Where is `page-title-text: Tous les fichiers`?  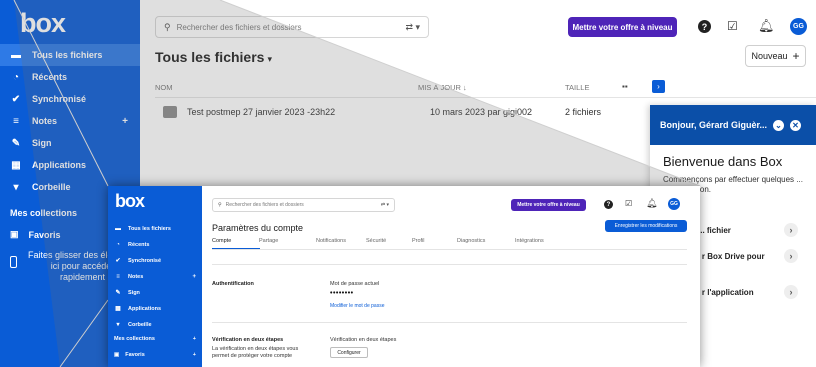 page-title-text: Tous les fichiers is located at coordinates (210, 57).